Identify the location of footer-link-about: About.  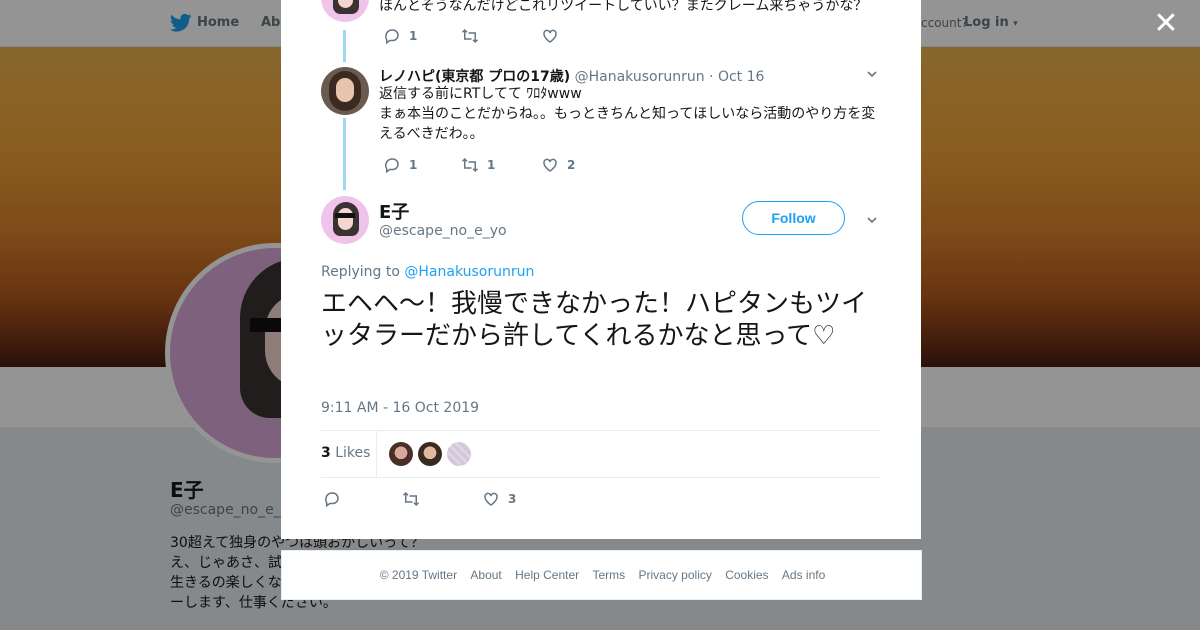
(485, 575).